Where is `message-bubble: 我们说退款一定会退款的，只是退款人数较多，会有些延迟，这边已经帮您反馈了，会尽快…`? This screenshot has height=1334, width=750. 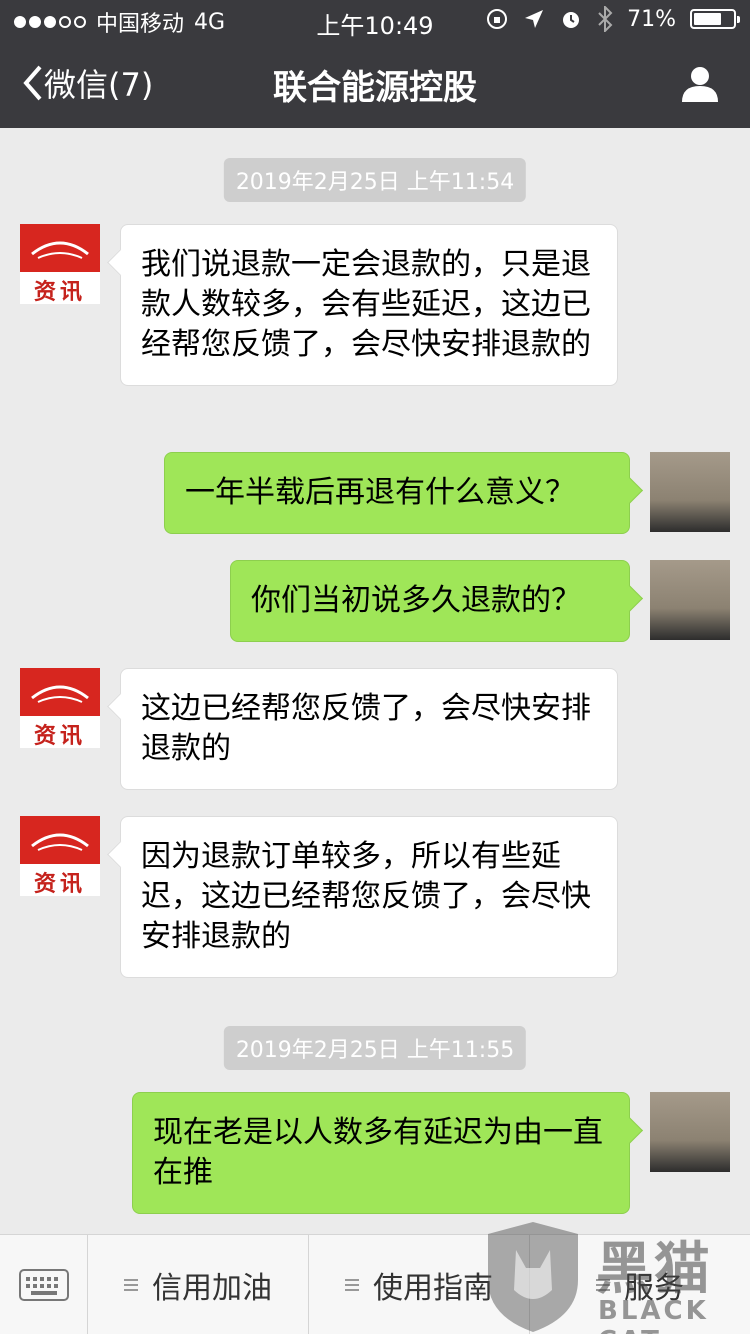
message-bubble: 我们说退款一定会退款的，只是退款人数较多，会有些延迟，这边已经帮您反馈了，会尽快… is located at coordinates (369, 305).